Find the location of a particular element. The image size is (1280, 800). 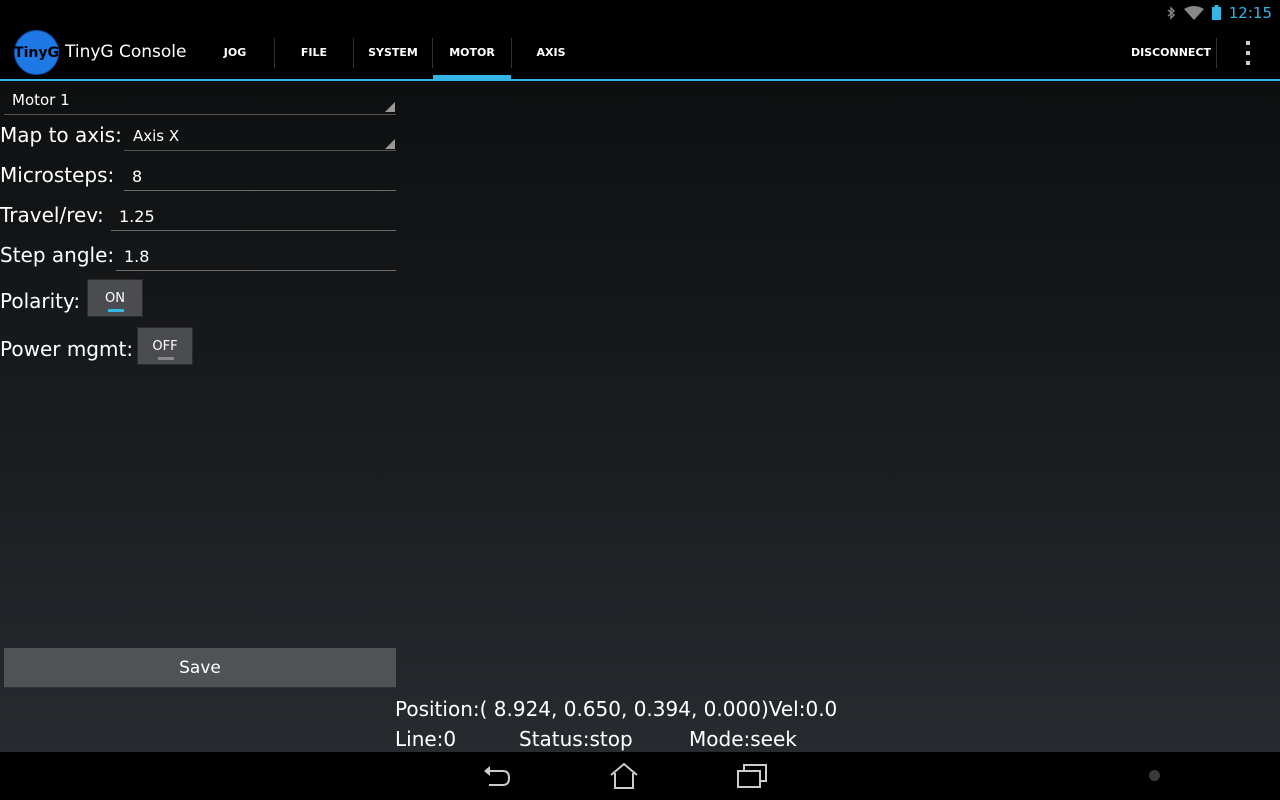

app-logo: TinyG is located at coordinates (36, 52).